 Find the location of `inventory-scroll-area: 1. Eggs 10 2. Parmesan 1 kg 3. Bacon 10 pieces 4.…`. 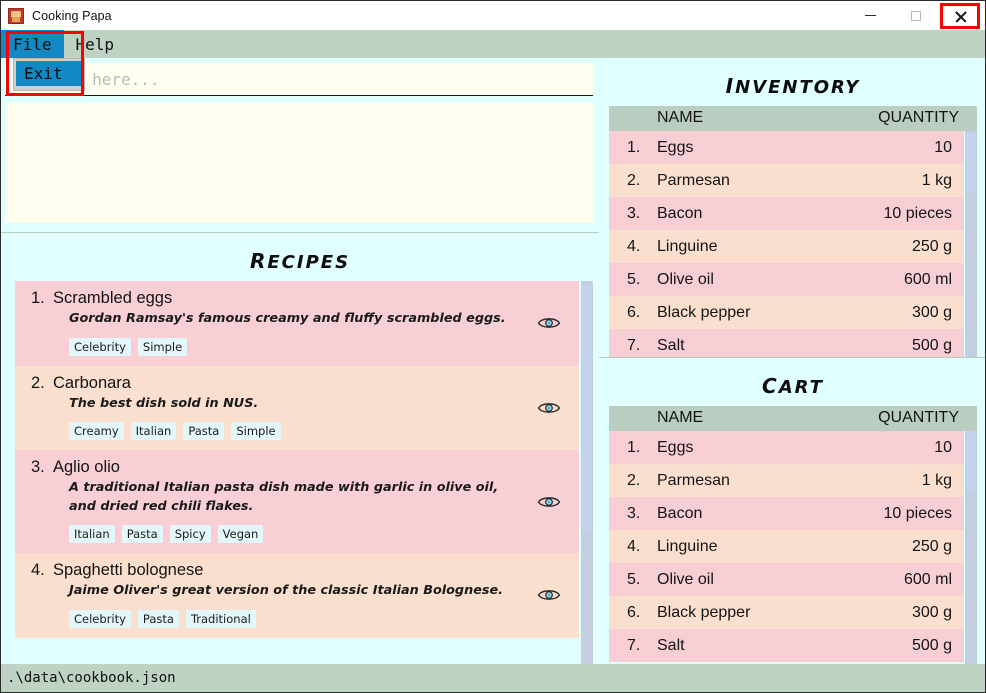

inventory-scroll-area: 1. Eggs 10 2. Parmesan 1 kg 3. Bacon 10 pieces 4.… is located at coordinates (793, 244).